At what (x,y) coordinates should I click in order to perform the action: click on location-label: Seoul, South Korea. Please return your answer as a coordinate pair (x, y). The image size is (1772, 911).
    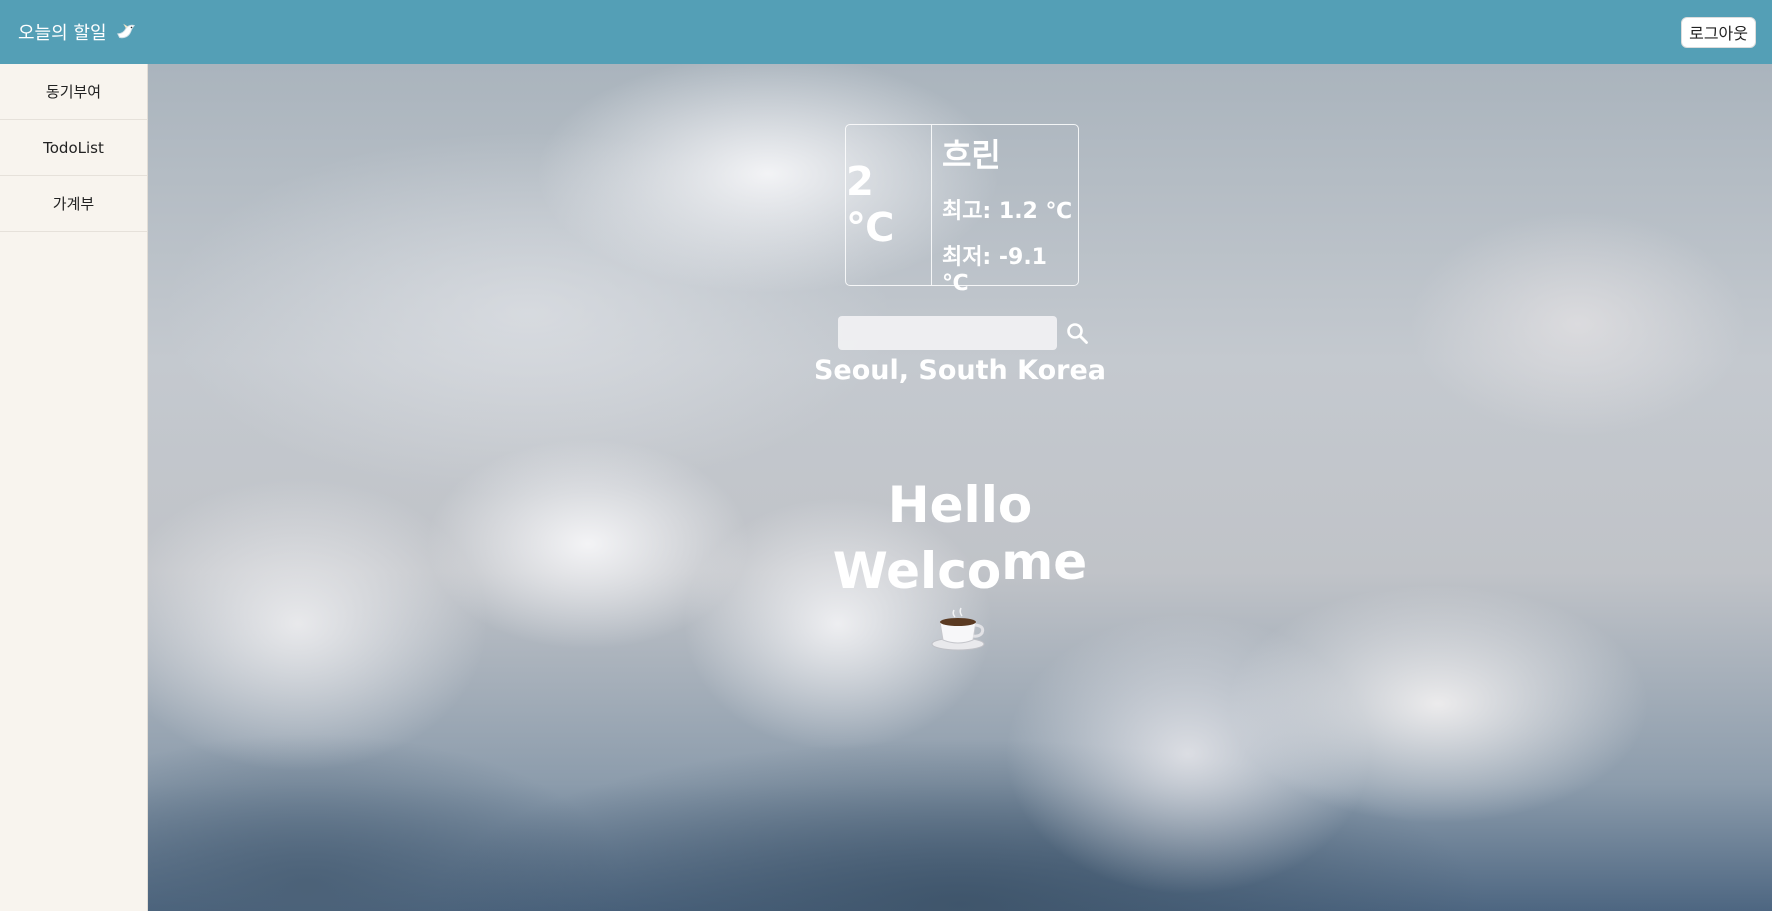
    Looking at the image, I should click on (960, 370).